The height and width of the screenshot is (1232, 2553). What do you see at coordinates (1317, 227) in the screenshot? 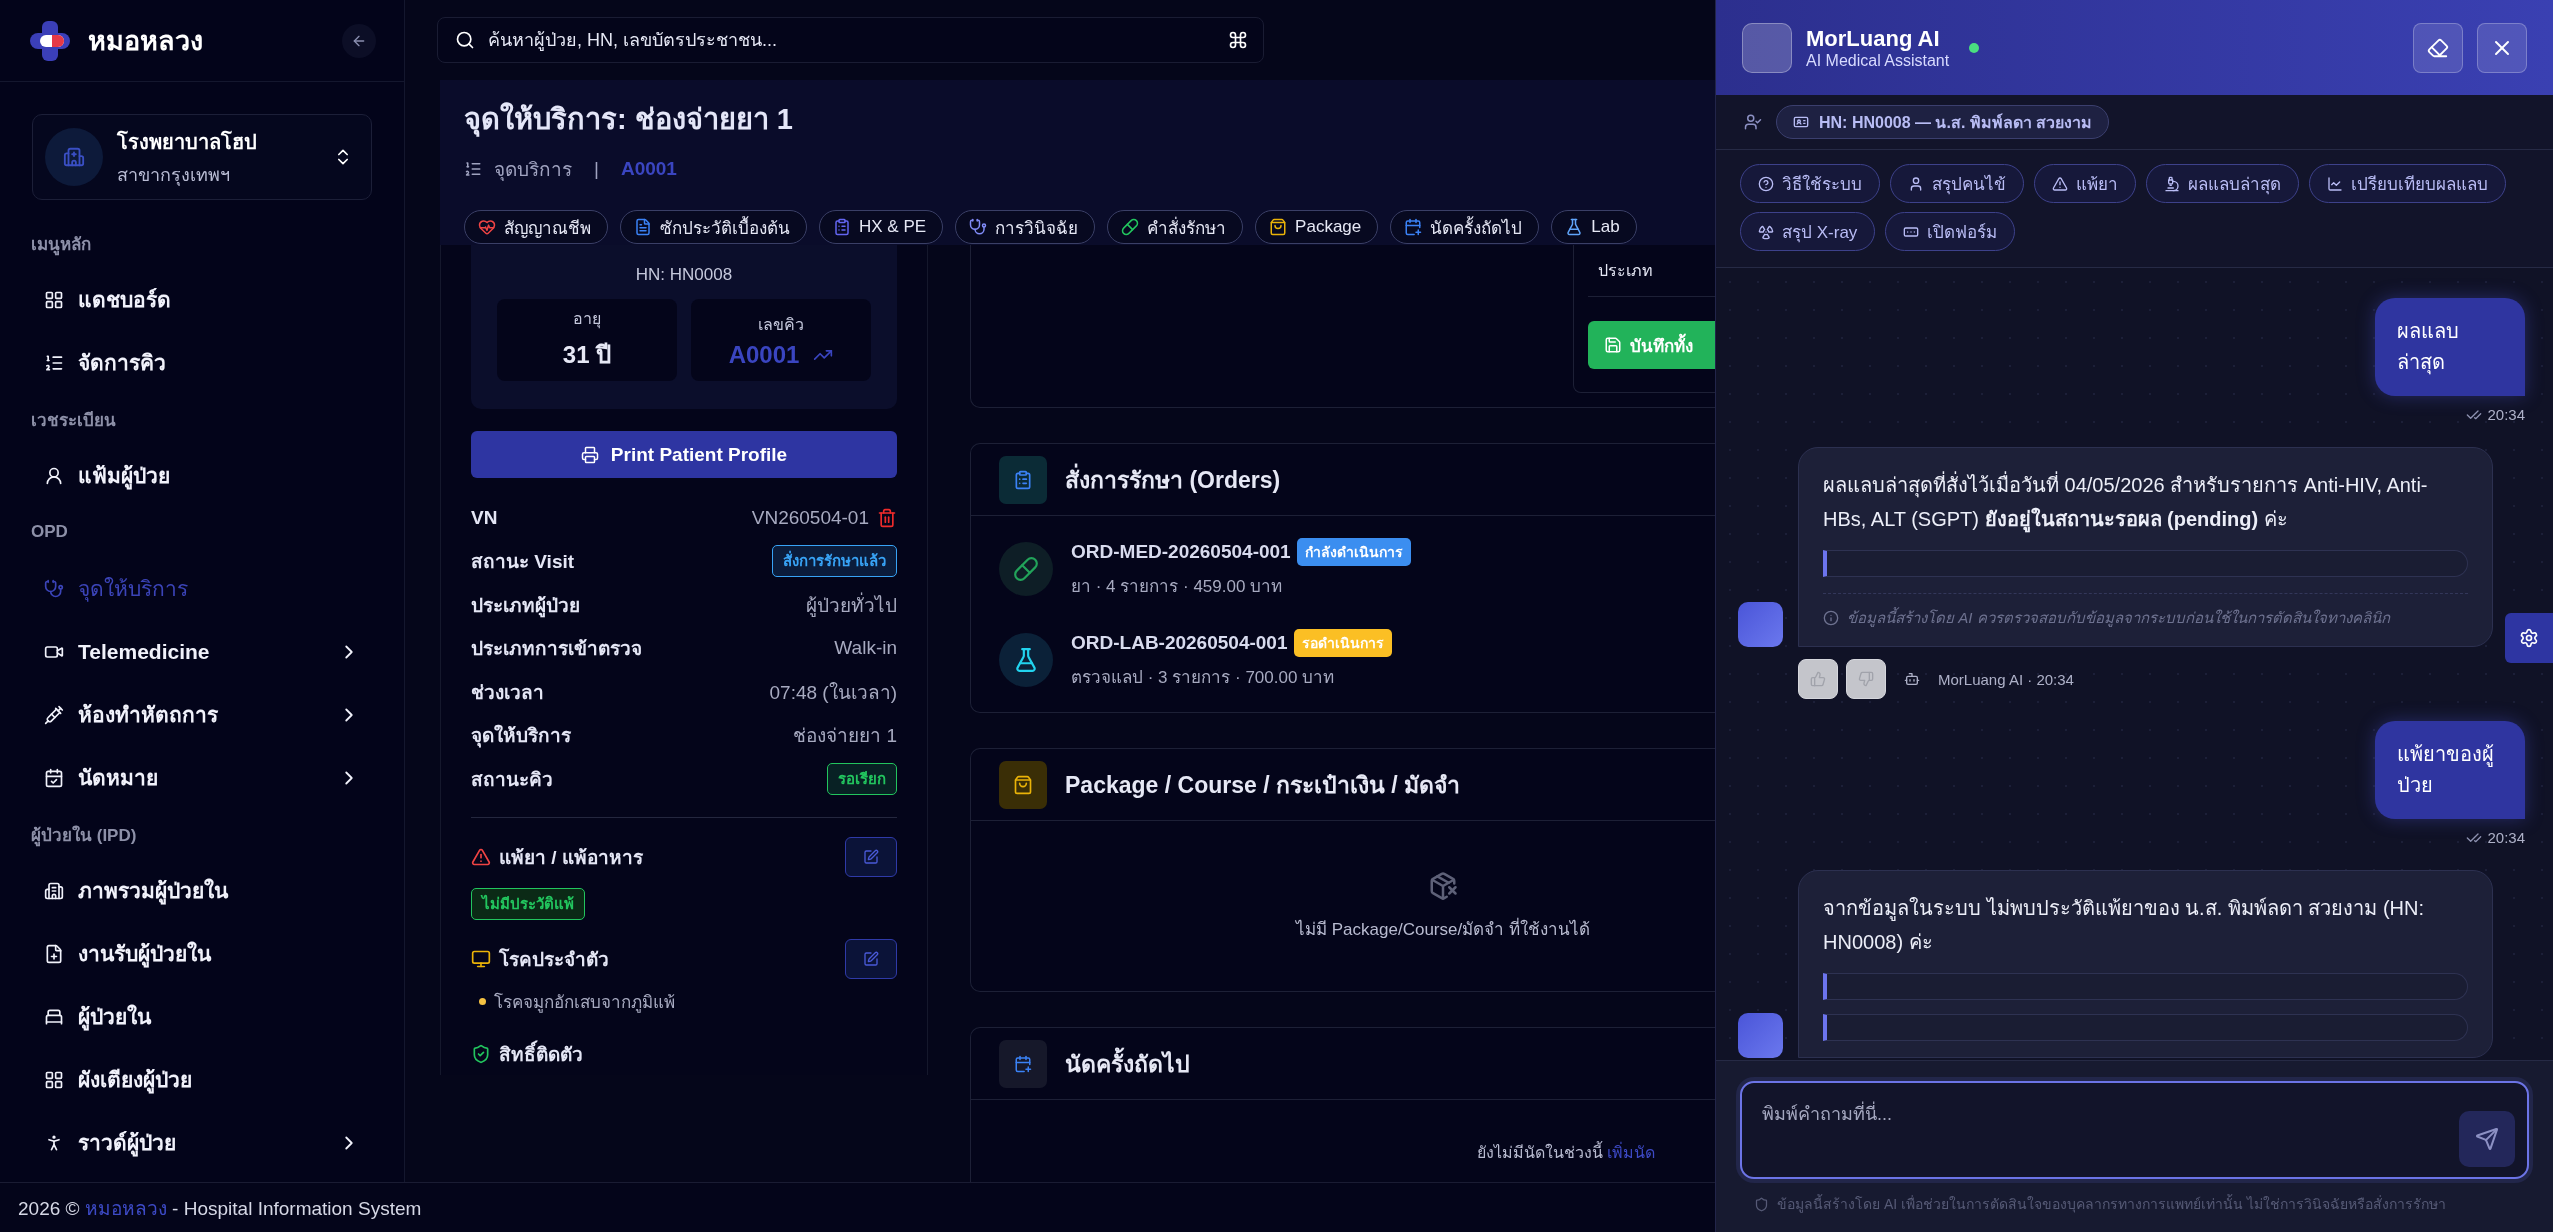
I see `section-tab: Package` at bounding box center [1317, 227].